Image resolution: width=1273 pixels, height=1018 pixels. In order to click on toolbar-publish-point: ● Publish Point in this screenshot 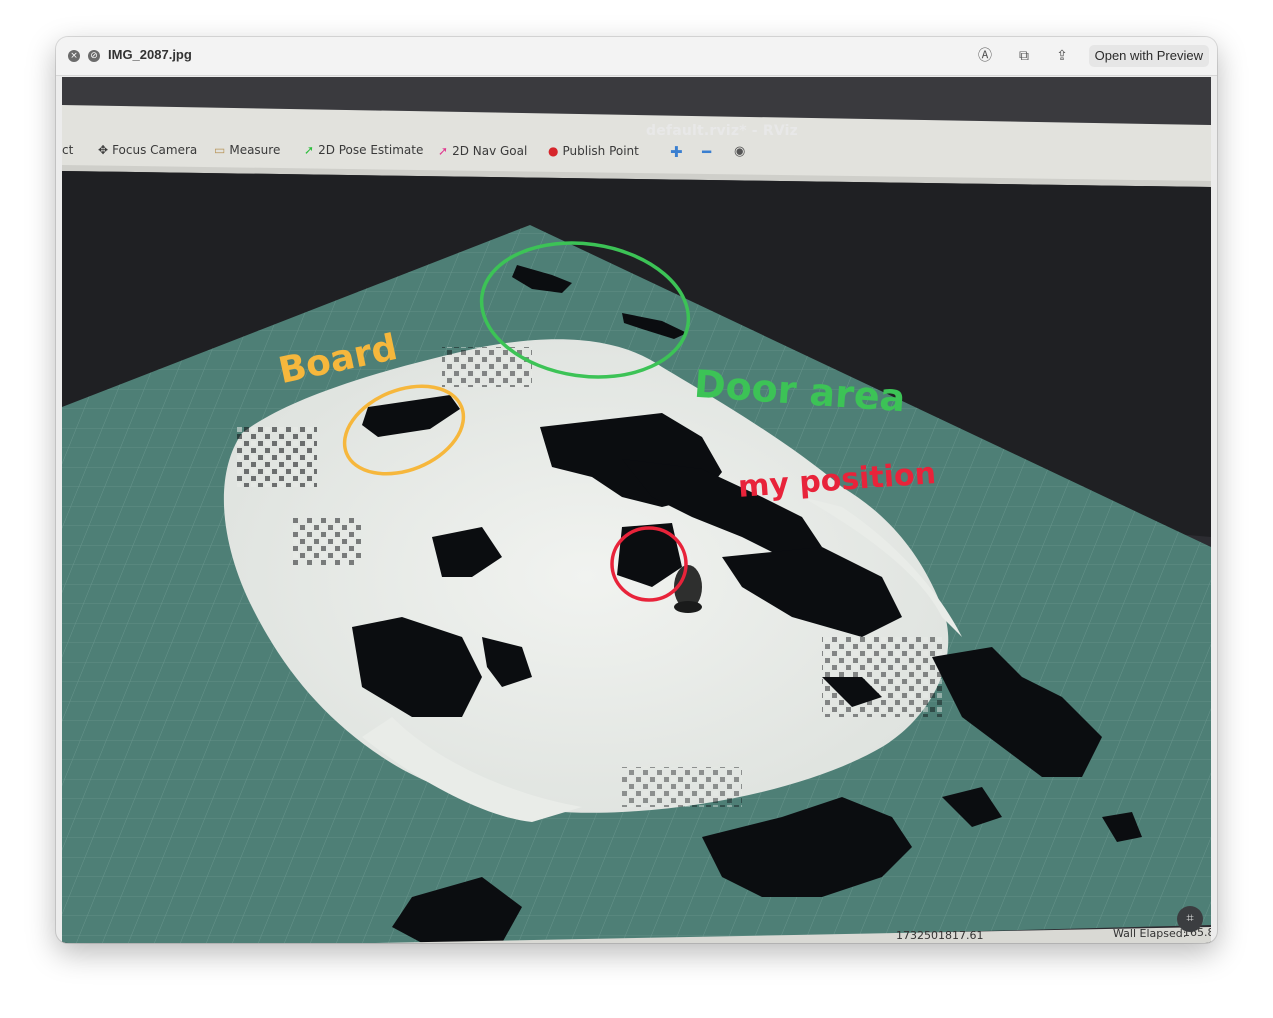, I will do `click(593, 151)`.